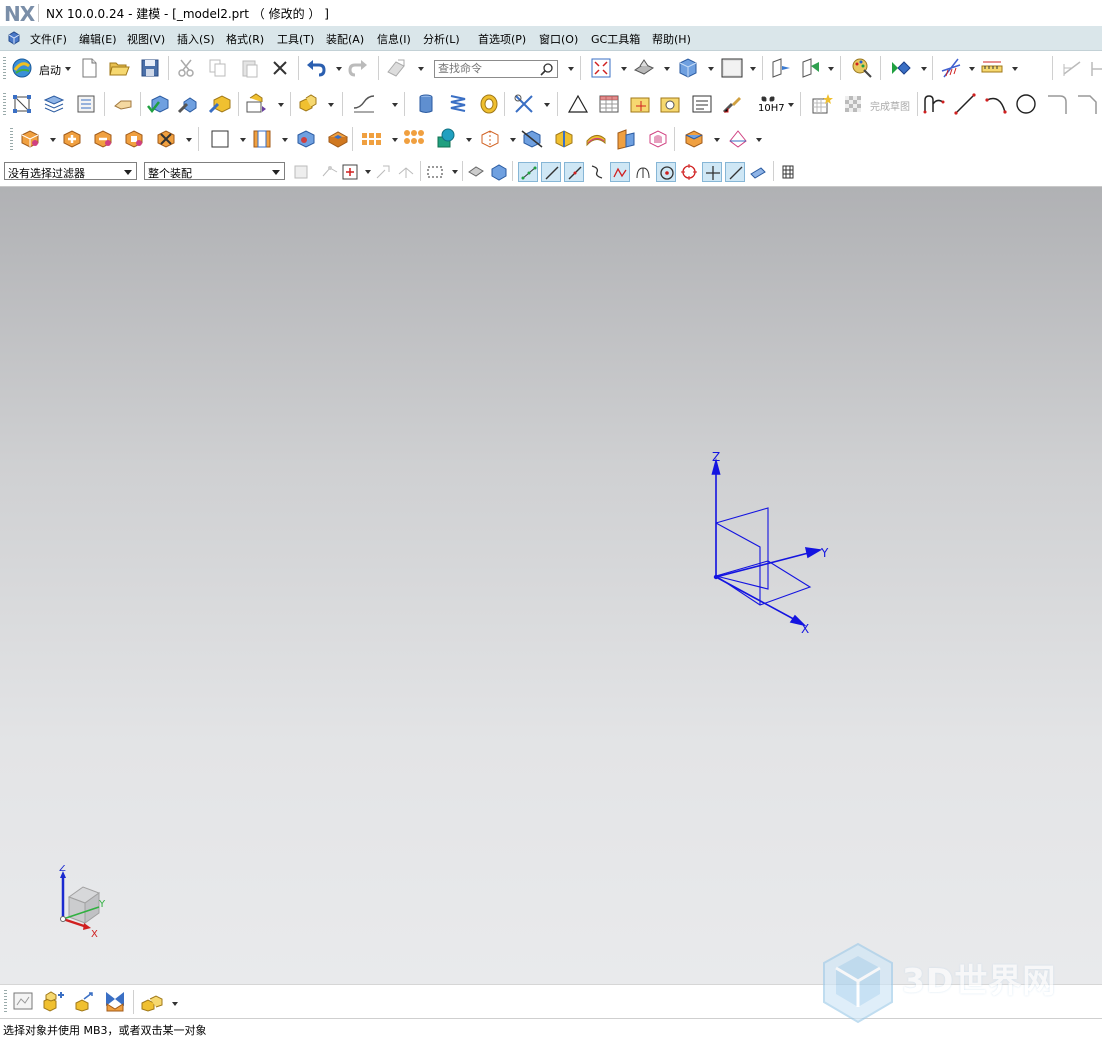 Image resolution: width=1102 pixels, height=1038 pixels. What do you see at coordinates (345, 39) in the screenshot?
I see `menu-assembly: 装配(A)` at bounding box center [345, 39].